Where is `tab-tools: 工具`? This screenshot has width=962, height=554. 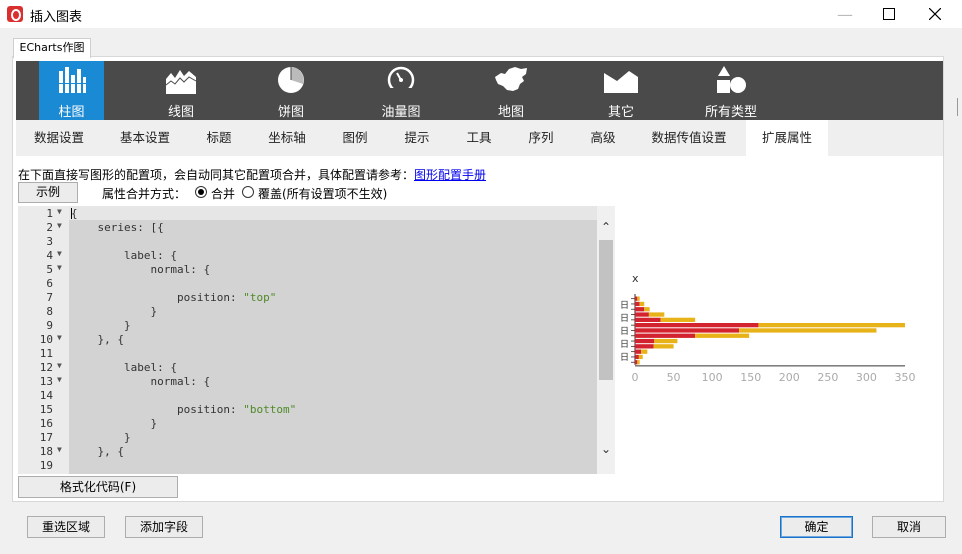
tab-tools: 工具 is located at coordinates (479, 138).